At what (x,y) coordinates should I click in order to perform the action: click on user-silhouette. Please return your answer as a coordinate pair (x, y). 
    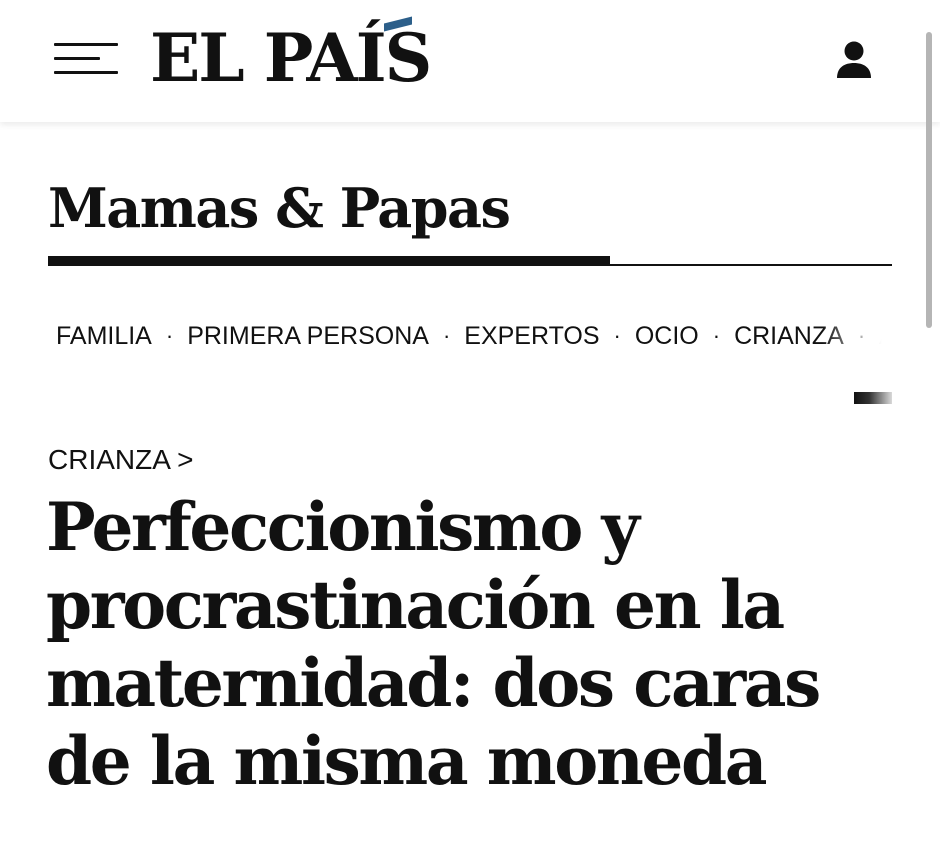
    Looking at the image, I should click on (854, 59).